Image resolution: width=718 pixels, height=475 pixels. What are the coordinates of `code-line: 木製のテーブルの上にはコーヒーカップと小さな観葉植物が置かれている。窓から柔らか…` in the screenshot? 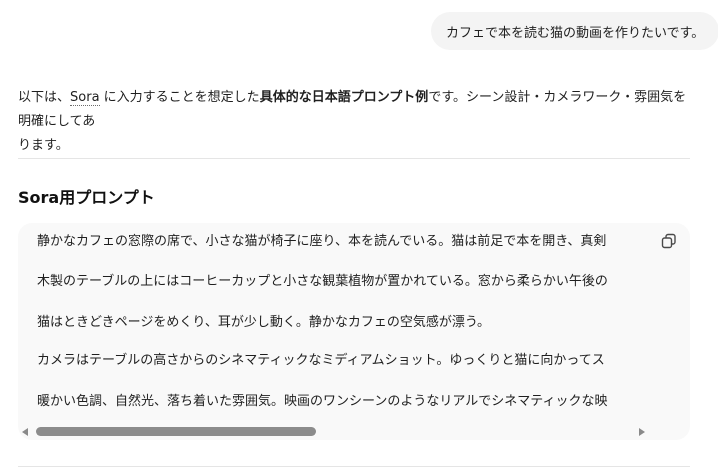 It's located at (322, 281).